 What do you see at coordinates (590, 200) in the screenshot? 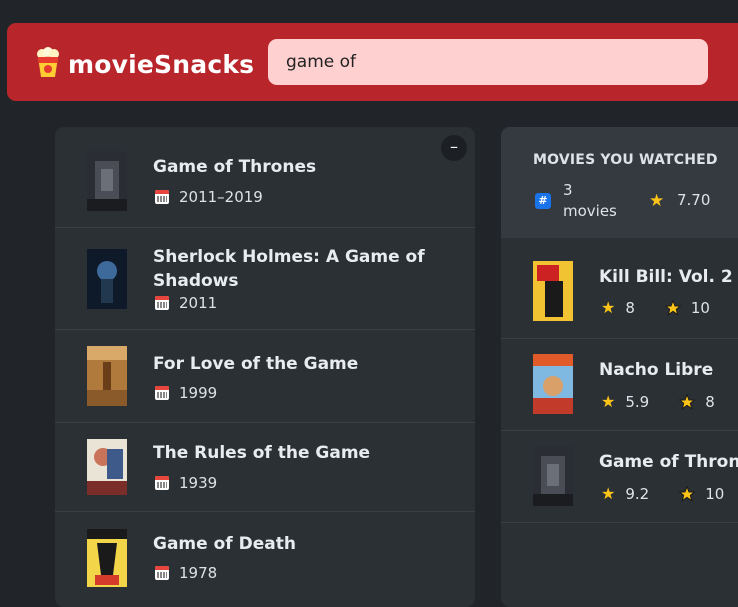
I see `watched-count: 3 movies` at bounding box center [590, 200].